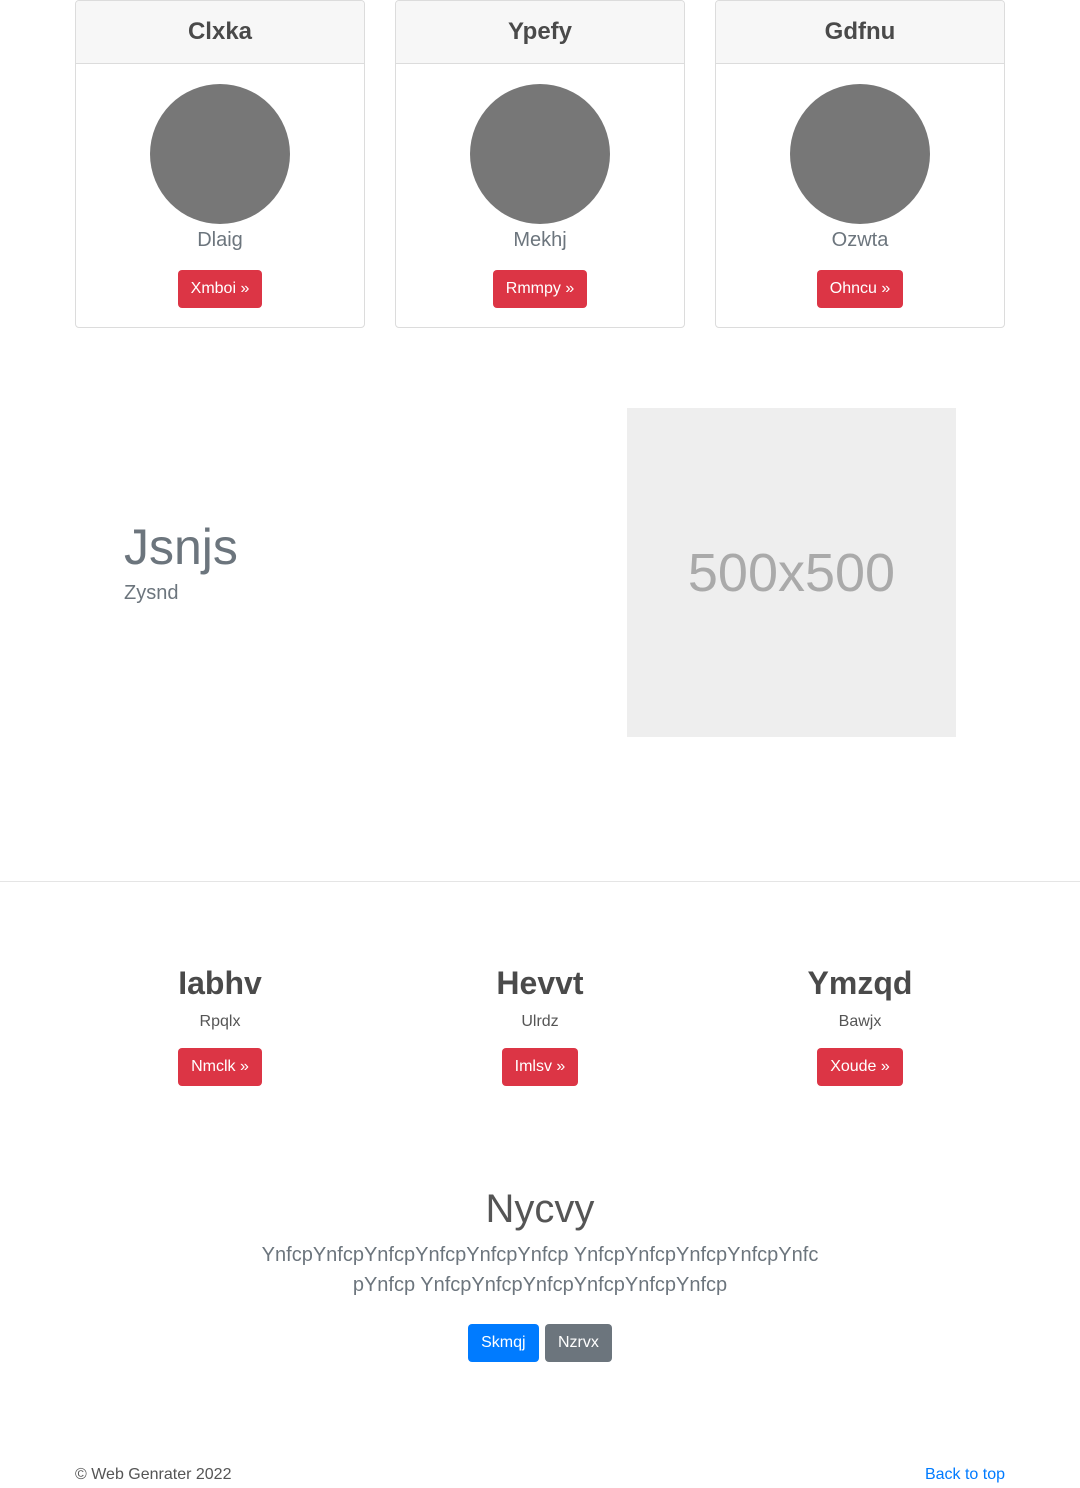  What do you see at coordinates (540, 983) in the screenshot?
I see `column-title: Hevvt` at bounding box center [540, 983].